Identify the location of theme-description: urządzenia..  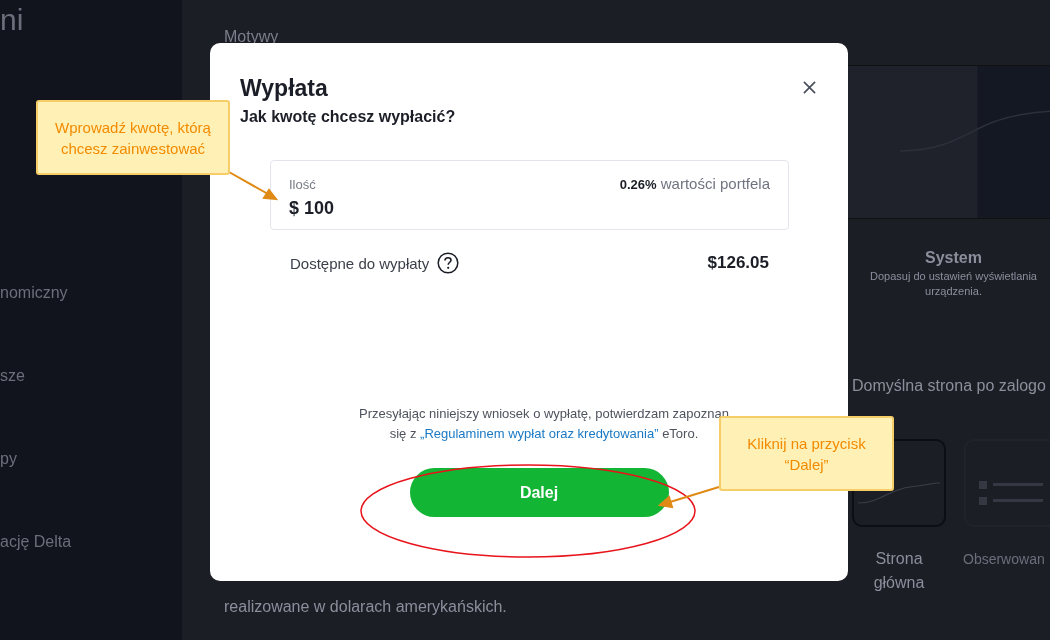
(953, 291).